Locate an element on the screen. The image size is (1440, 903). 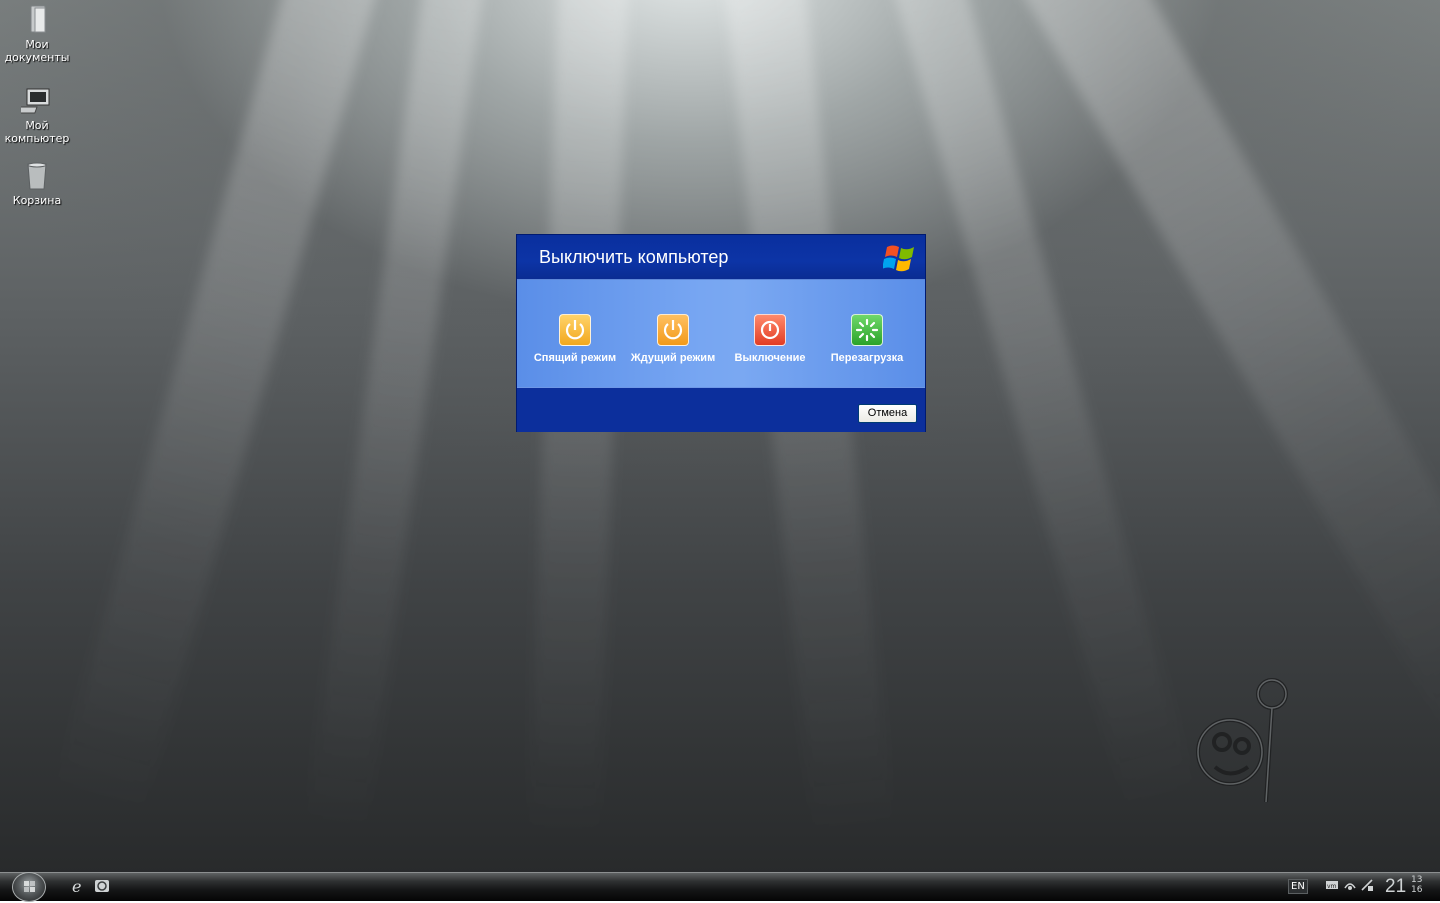
desktop-icon-my-computer: Мой компьютер is located at coordinates (37, 115).